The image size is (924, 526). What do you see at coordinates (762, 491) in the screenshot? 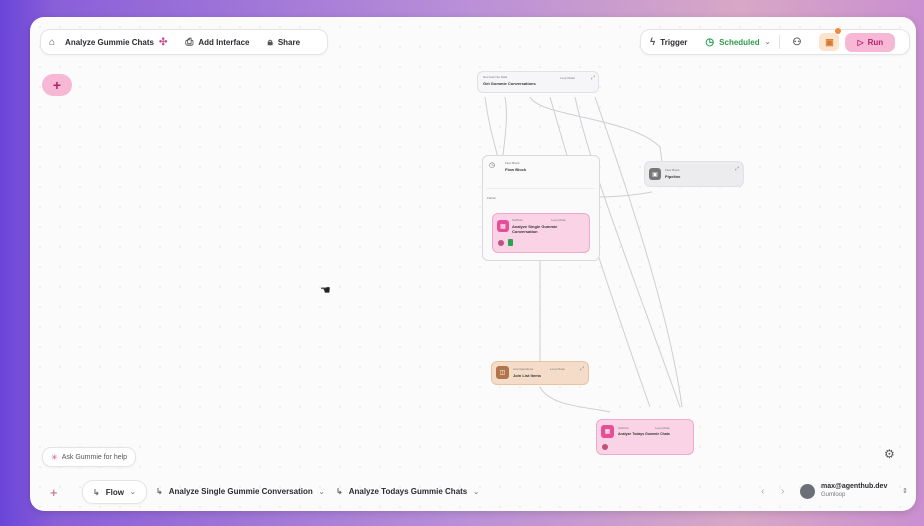
I see `chevron-left-icon: ‹` at bounding box center [762, 491].